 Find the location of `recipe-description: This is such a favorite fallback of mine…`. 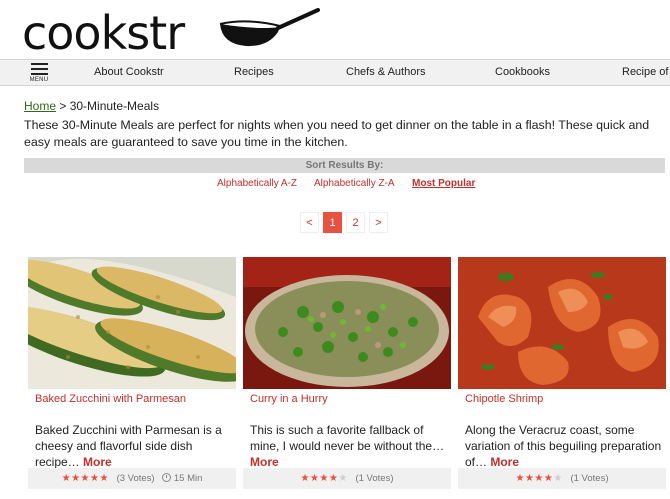

recipe-description: This is such a favorite fallback of mine… is located at coordinates (350, 446).